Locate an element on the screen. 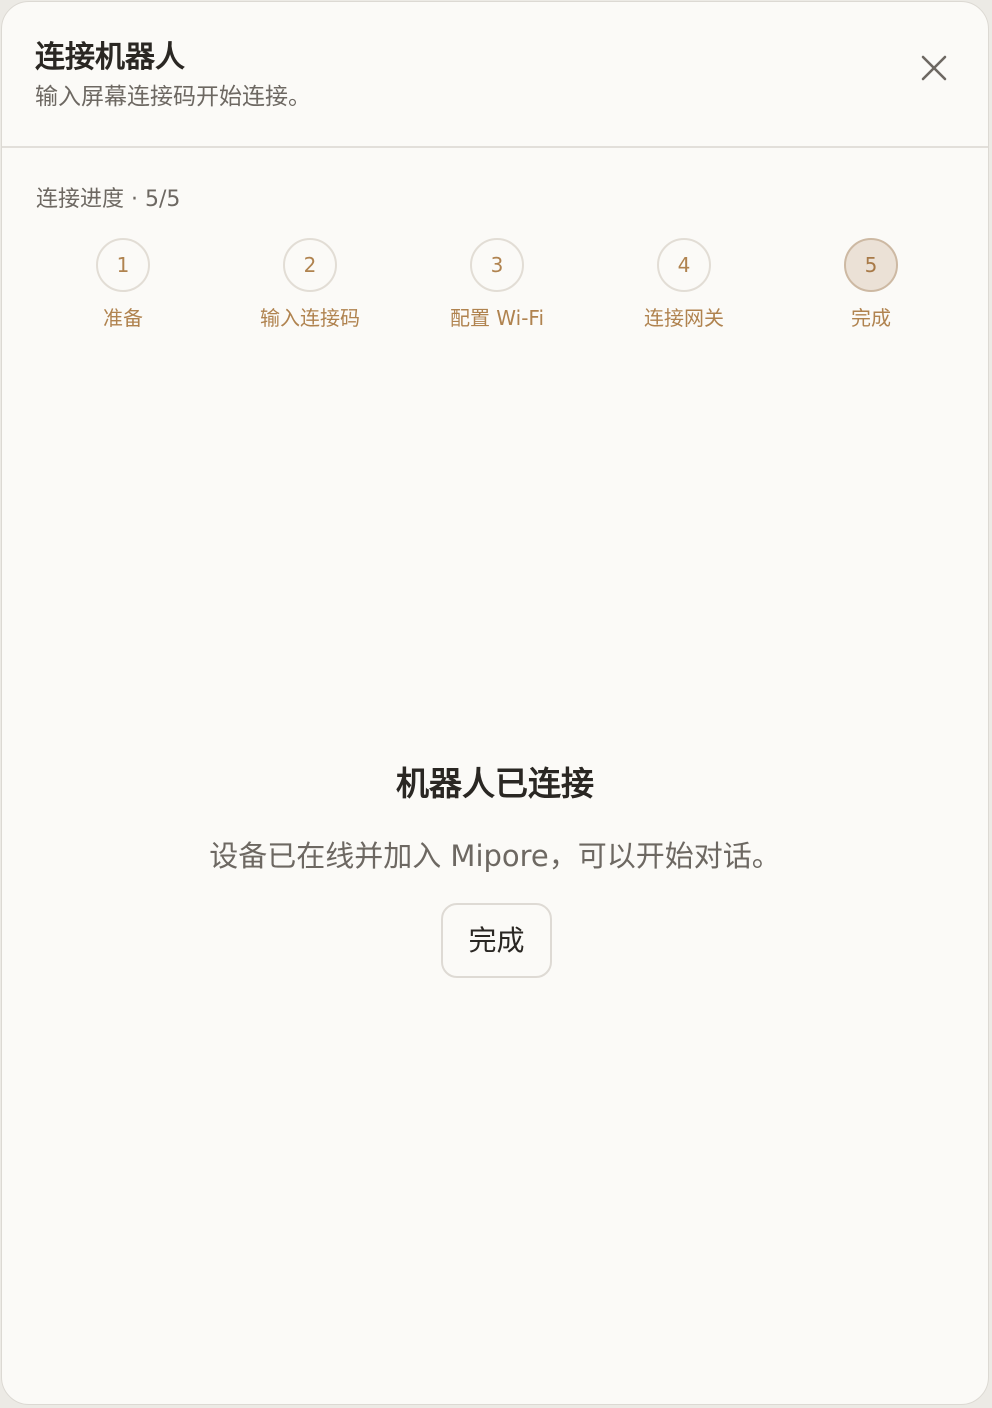 This screenshot has height=1408, width=992. step-connect-gateway: 4 连接网关 is located at coordinates (684, 285).